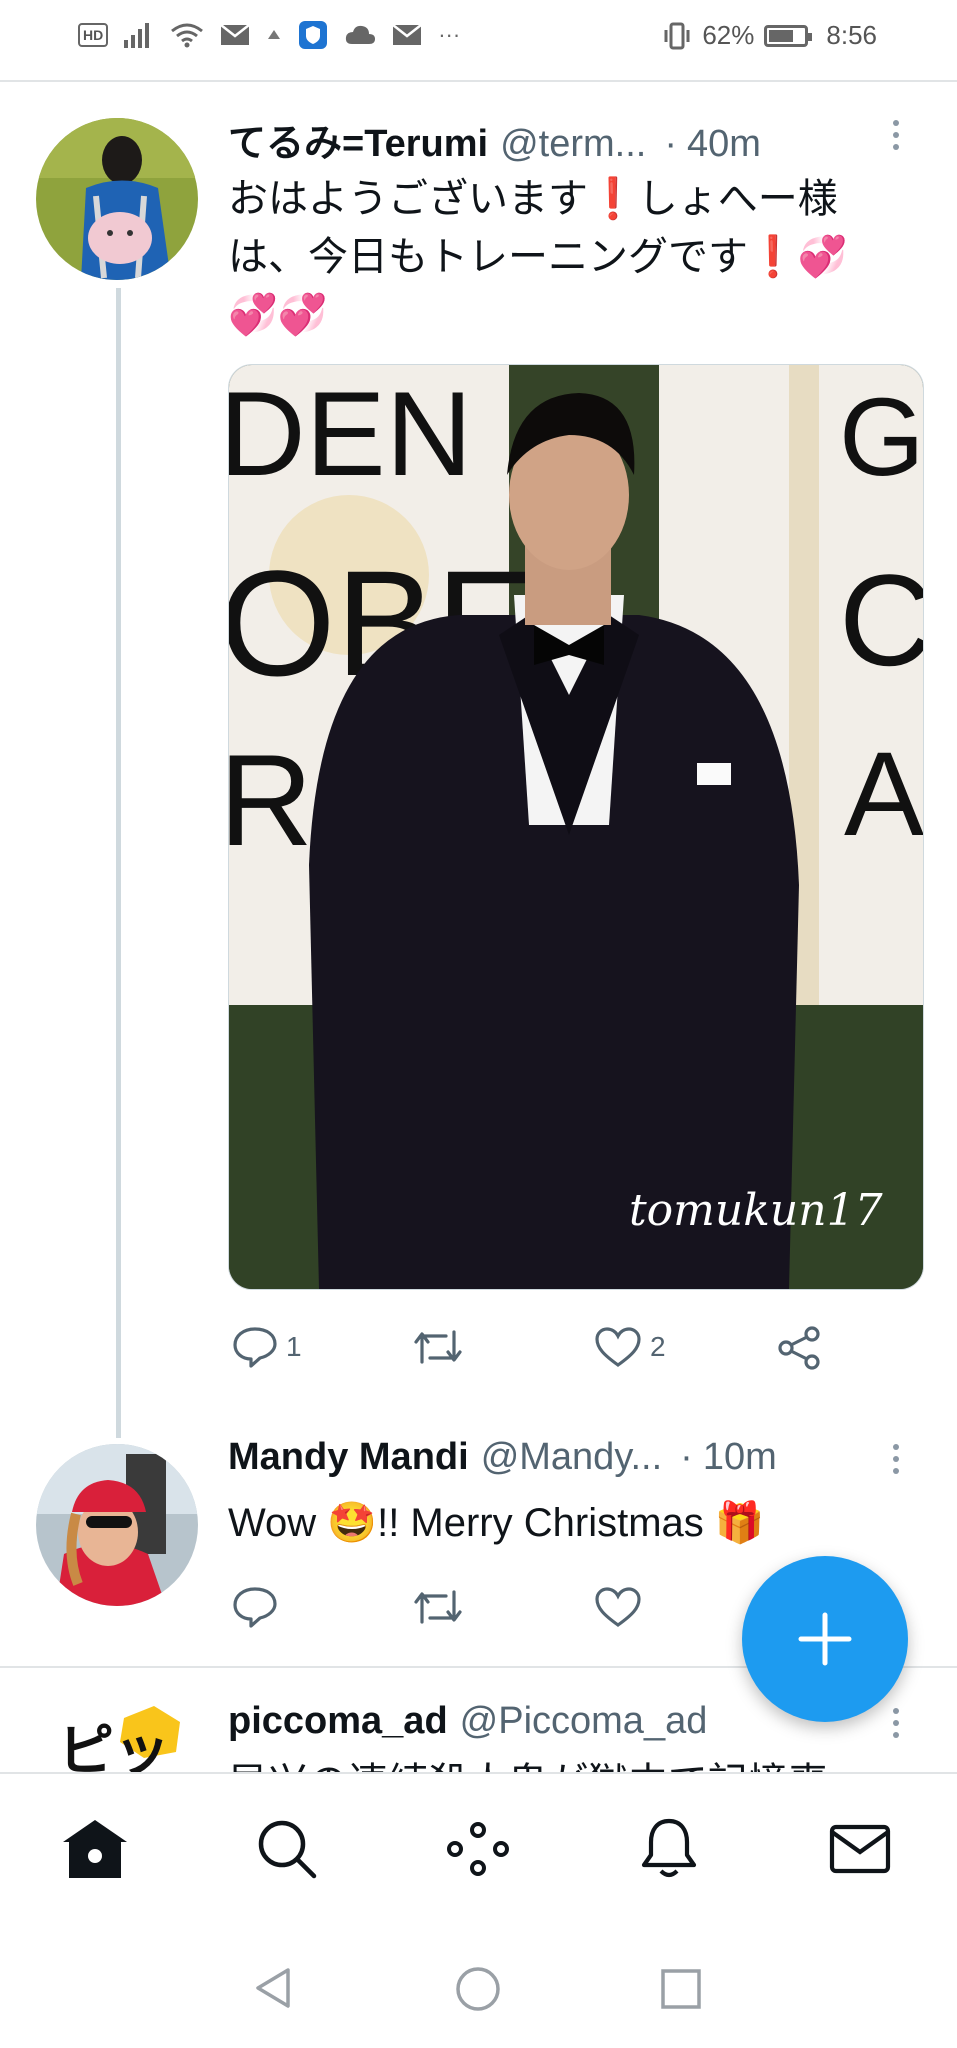  I want to click on compose-tweet-button, so click(825, 1639).